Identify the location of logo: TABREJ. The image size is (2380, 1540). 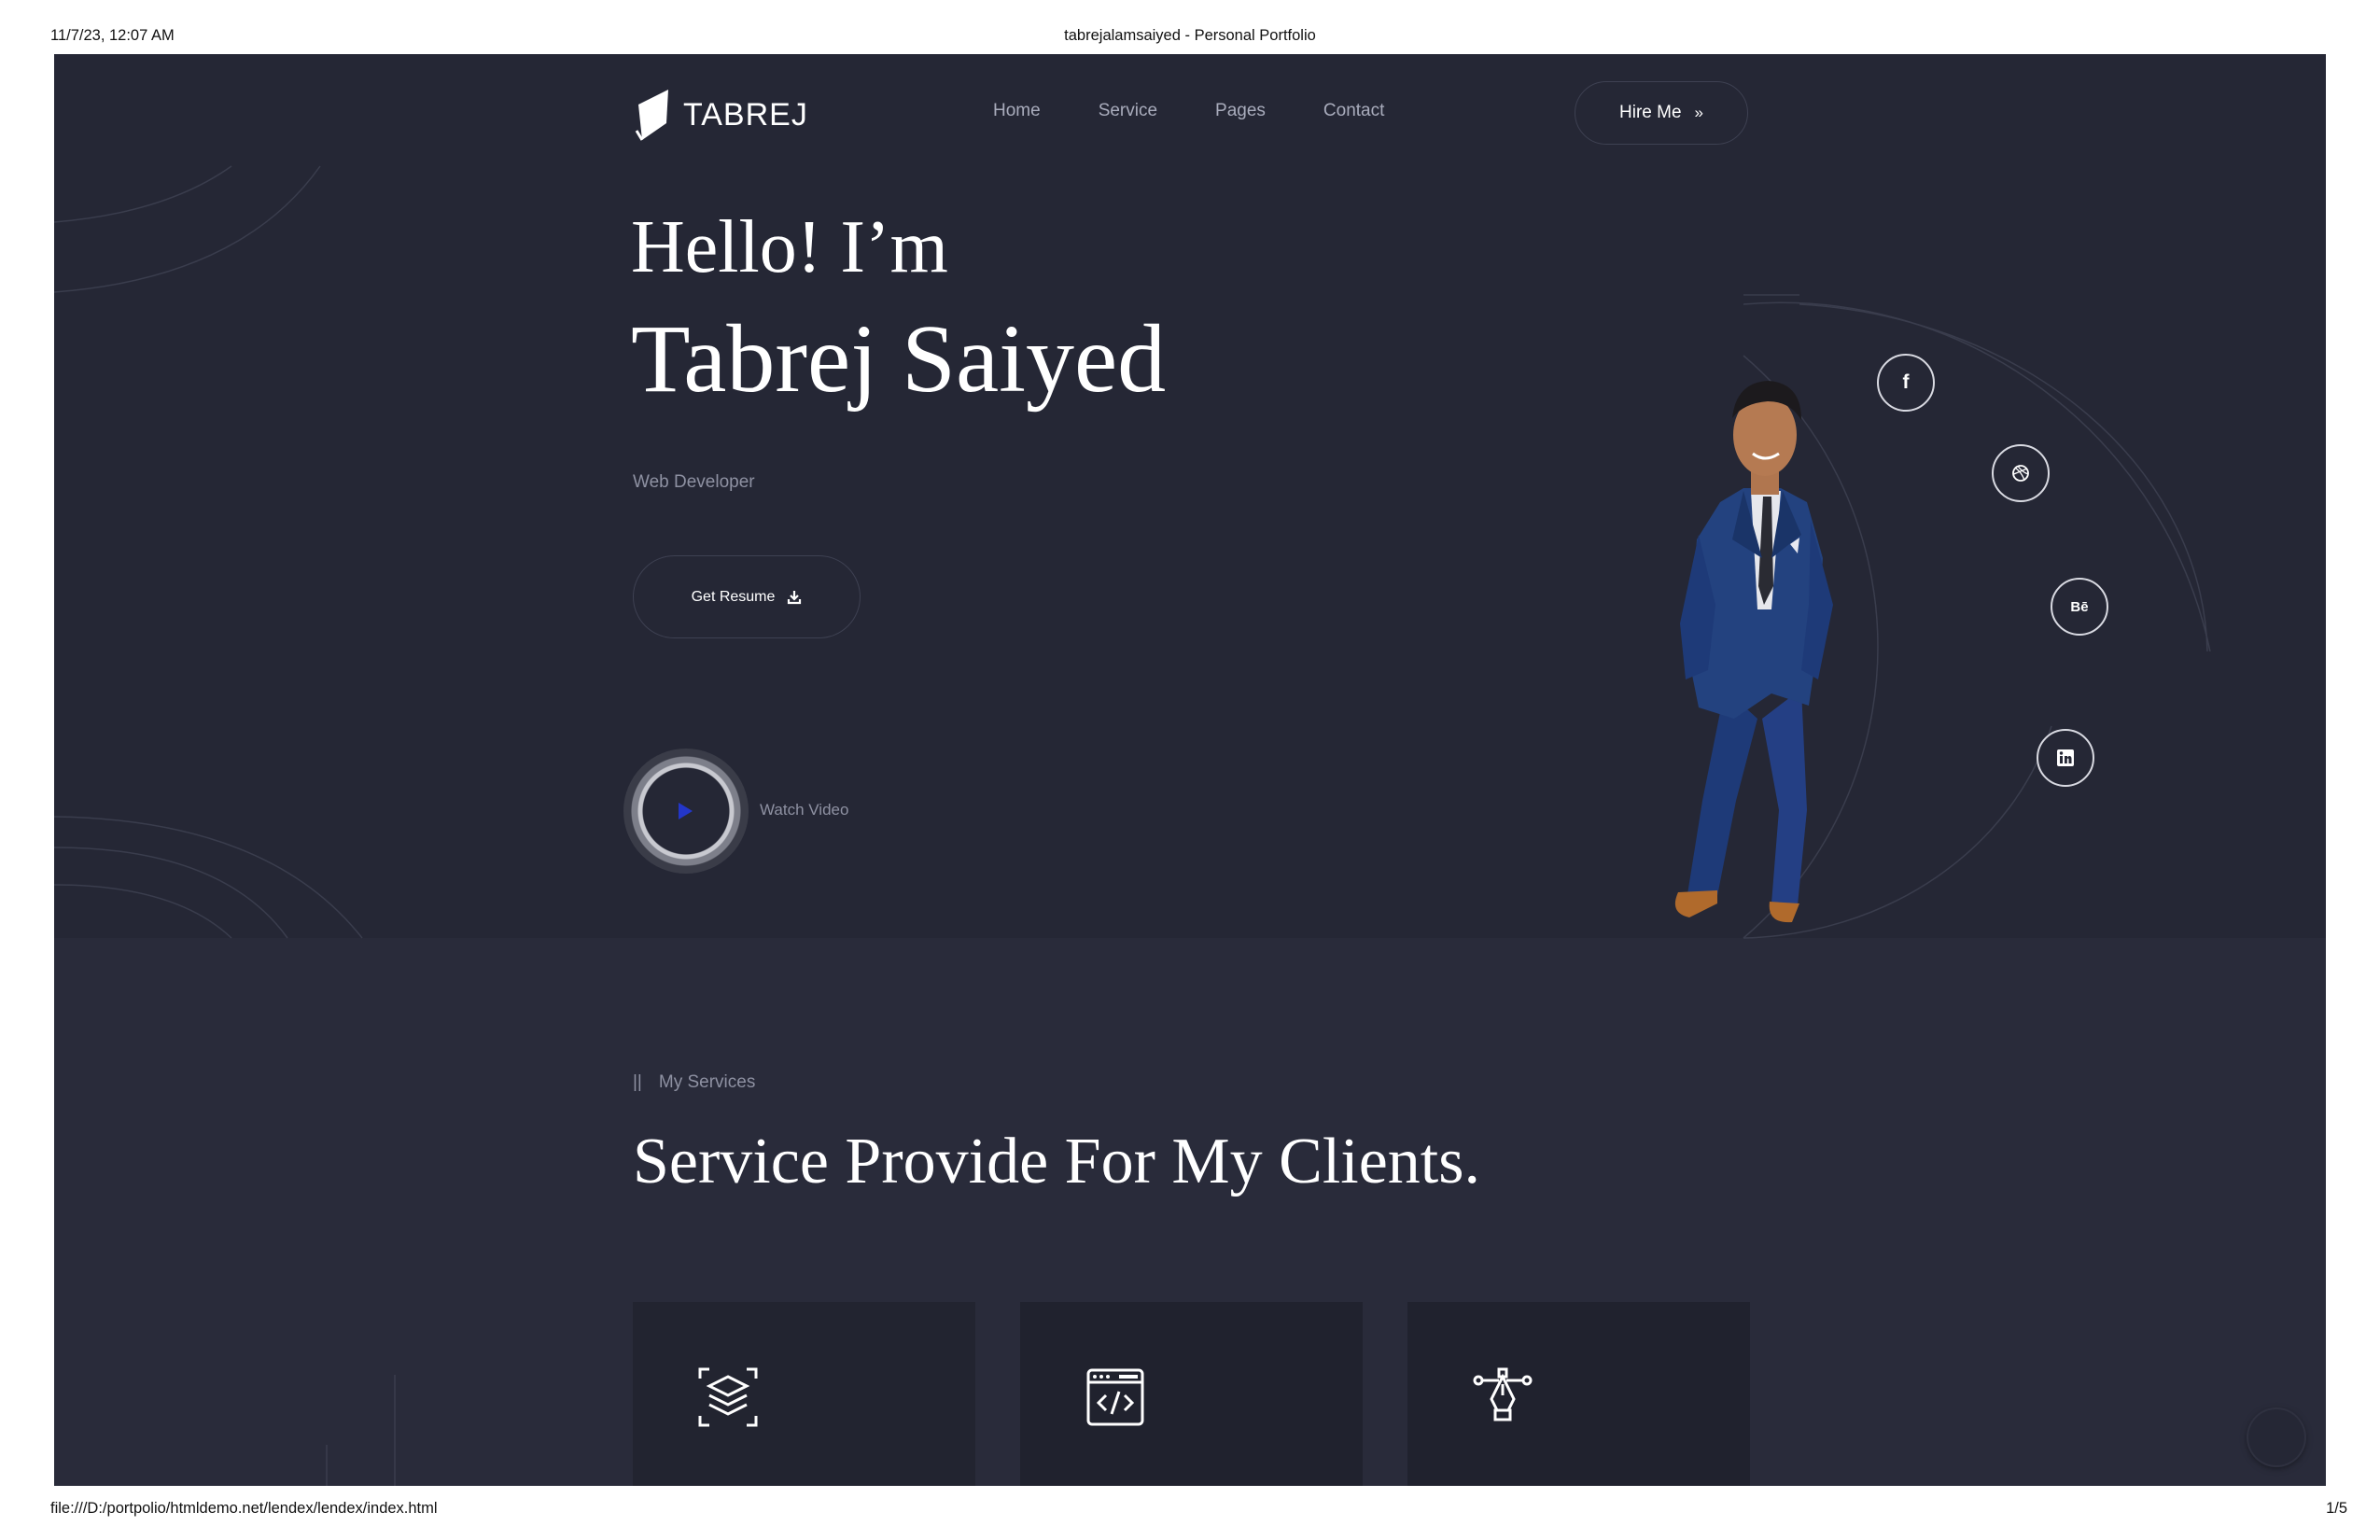
(720, 115).